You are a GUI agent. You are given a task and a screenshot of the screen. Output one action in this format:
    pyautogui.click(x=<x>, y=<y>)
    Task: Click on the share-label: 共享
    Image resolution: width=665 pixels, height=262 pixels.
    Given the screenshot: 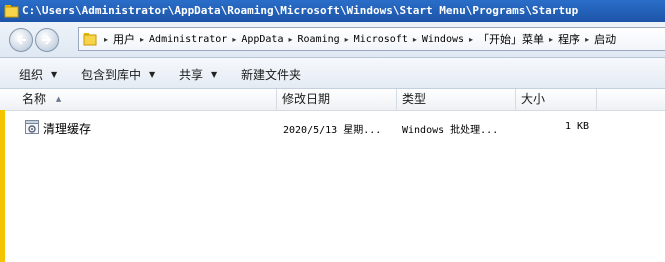 What is the action you would take?
    pyautogui.click(x=191, y=75)
    